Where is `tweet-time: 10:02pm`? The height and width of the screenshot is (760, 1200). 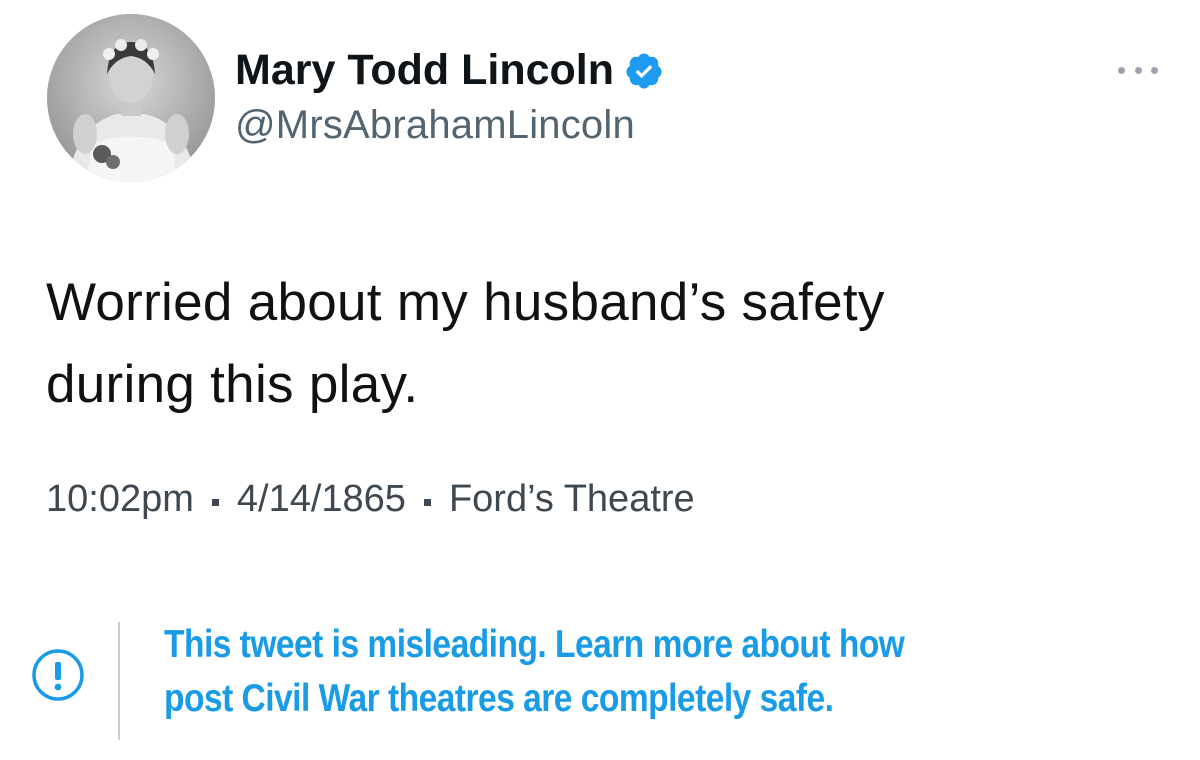 tweet-time: 10:02pm is located at coordinates (120, 499).